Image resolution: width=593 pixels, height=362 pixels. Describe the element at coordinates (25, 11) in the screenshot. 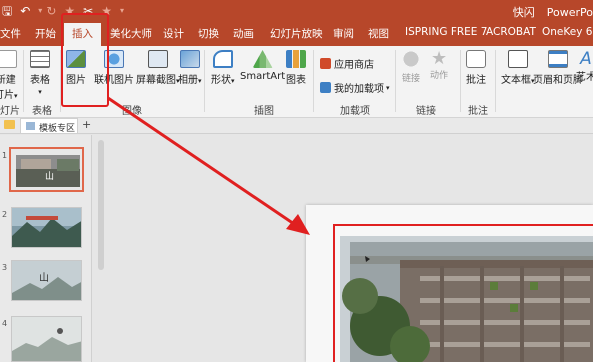

I see `undo-icon: ↶` at that location.